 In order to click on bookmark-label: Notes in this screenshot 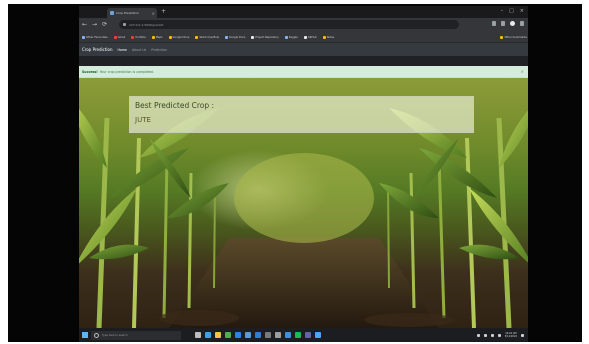, I will do `click(330, 37)`.